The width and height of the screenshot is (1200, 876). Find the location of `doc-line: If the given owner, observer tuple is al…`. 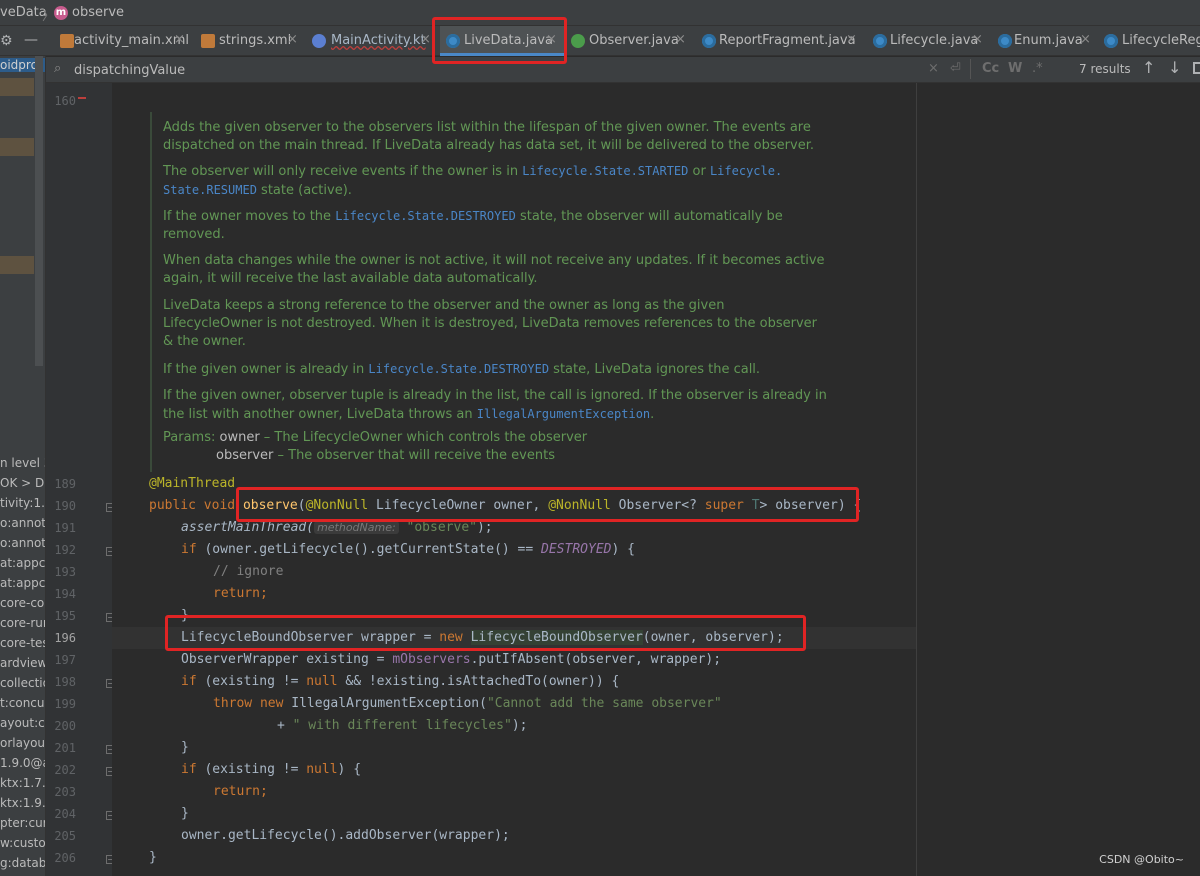

doc-line: If the given owner, observer tuple is al… is located at coordinates (495, 395).